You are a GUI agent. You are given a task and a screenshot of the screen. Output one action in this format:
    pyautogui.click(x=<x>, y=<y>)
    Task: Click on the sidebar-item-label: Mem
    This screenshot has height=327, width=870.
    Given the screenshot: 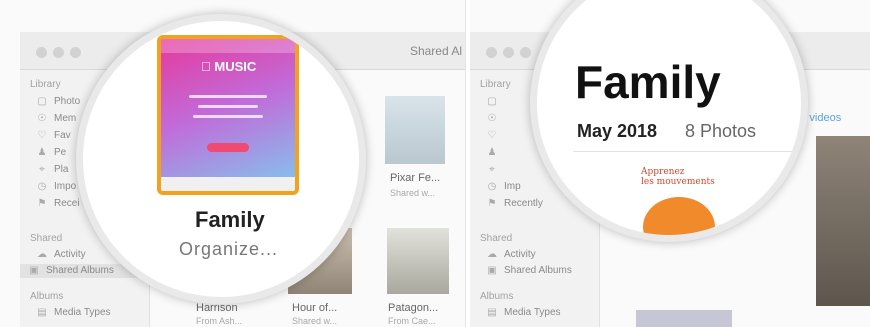 What is the action you would take?
    pyautogui.click(x=65, y=118)
    